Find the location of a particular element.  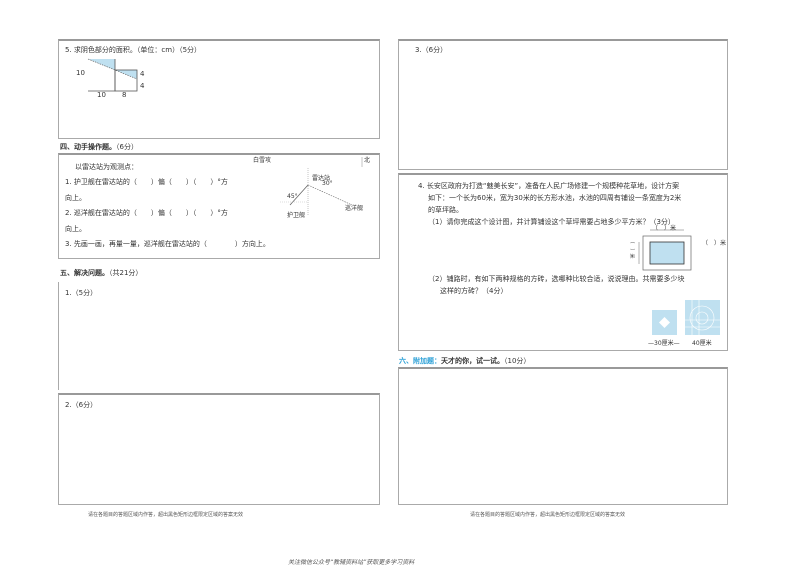

section6-heading: 六、附加题：天才的你，试一试。（10分） is located at coordinates (464, 361).